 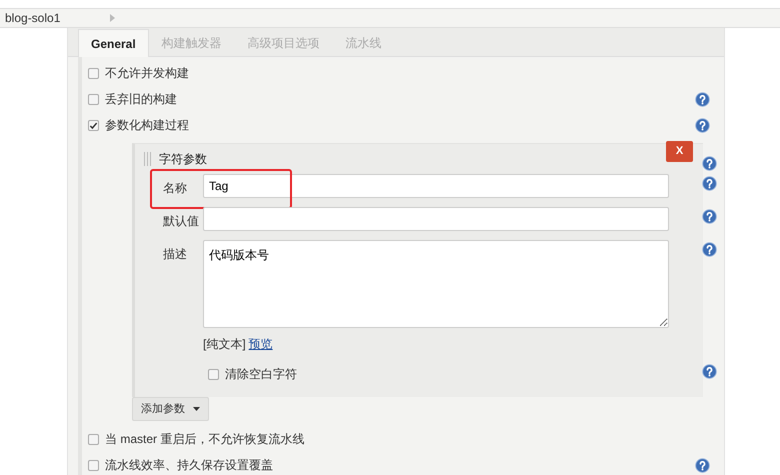 I want to click on option-label: 不允许并发构建, so click(x=147, y=73).